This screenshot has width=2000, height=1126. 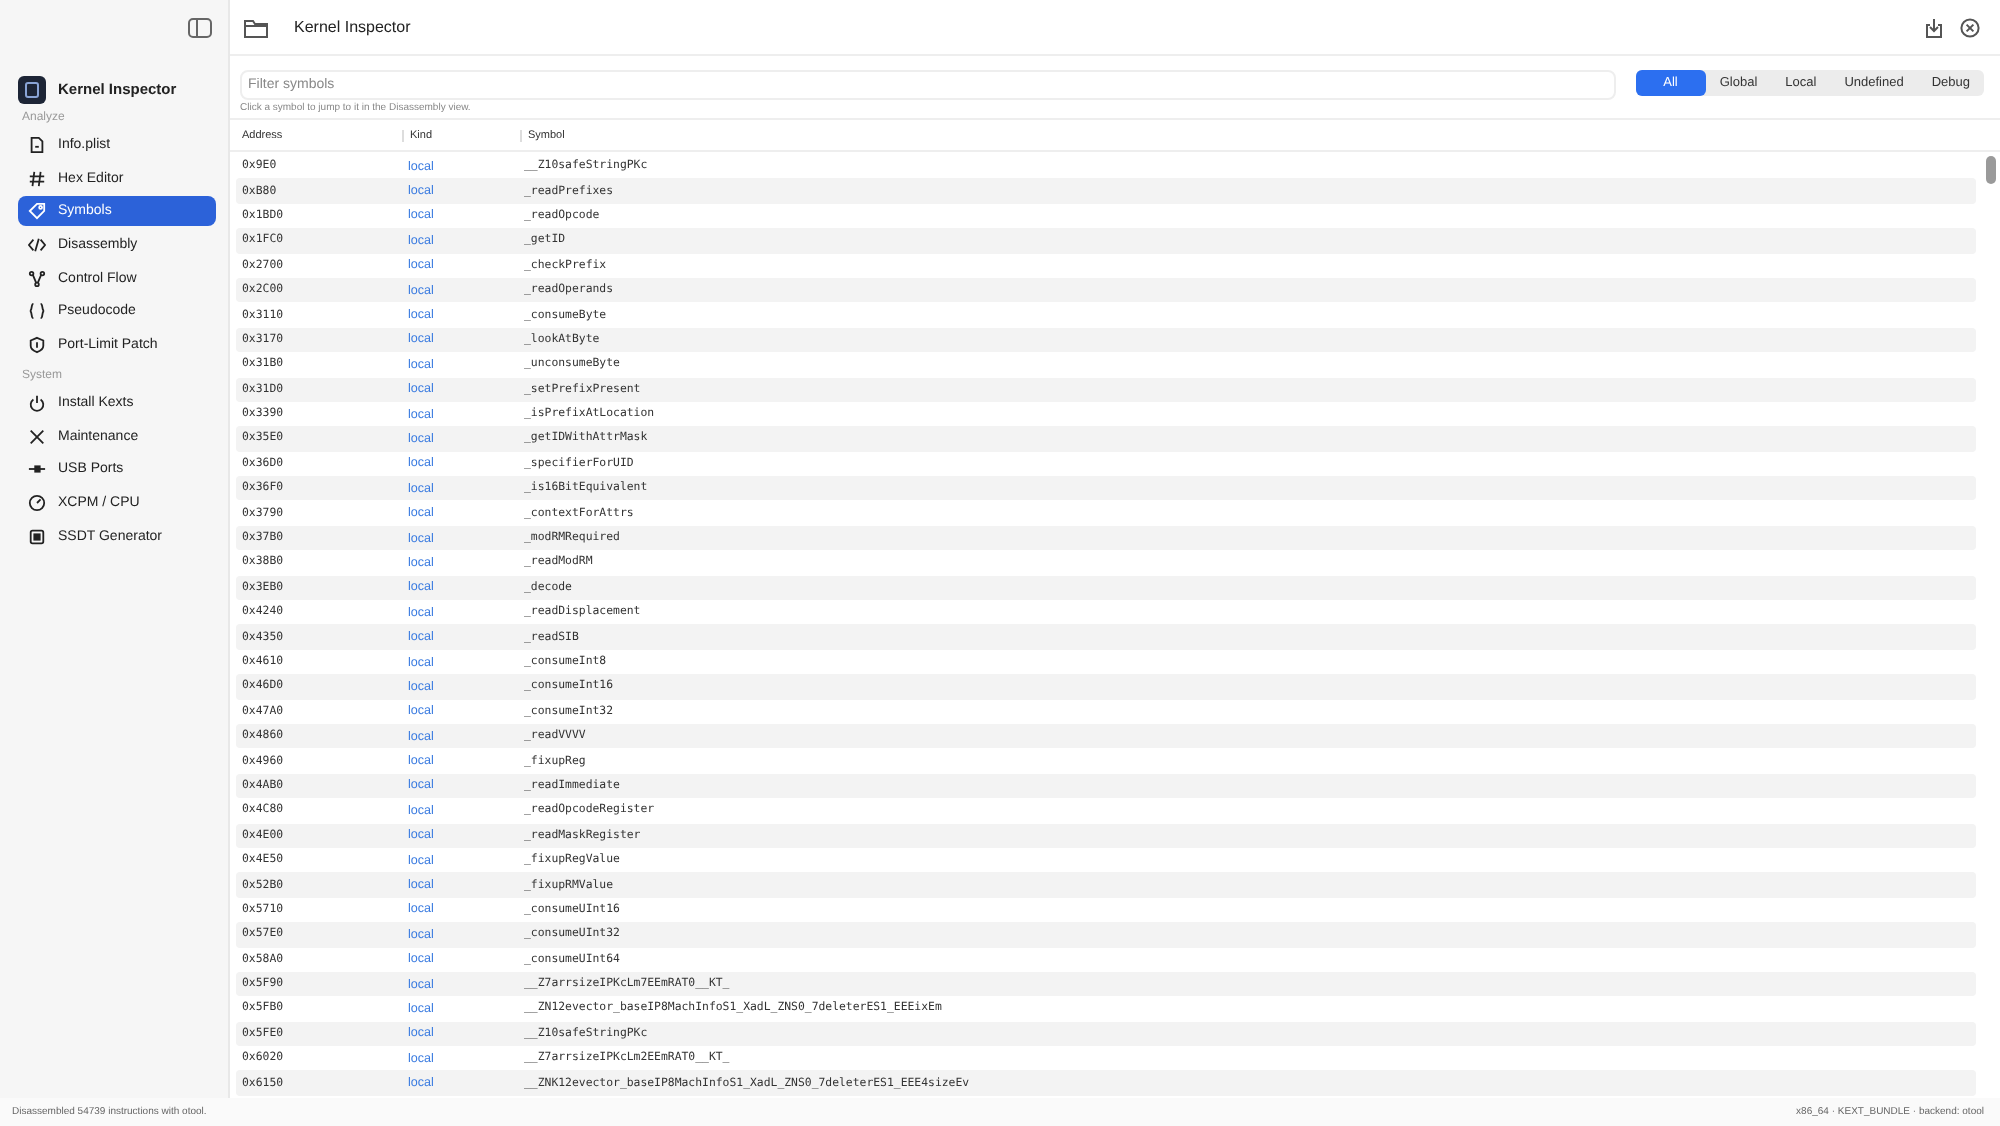 I want to click on nodes-icon, so click(x=37, y=278).